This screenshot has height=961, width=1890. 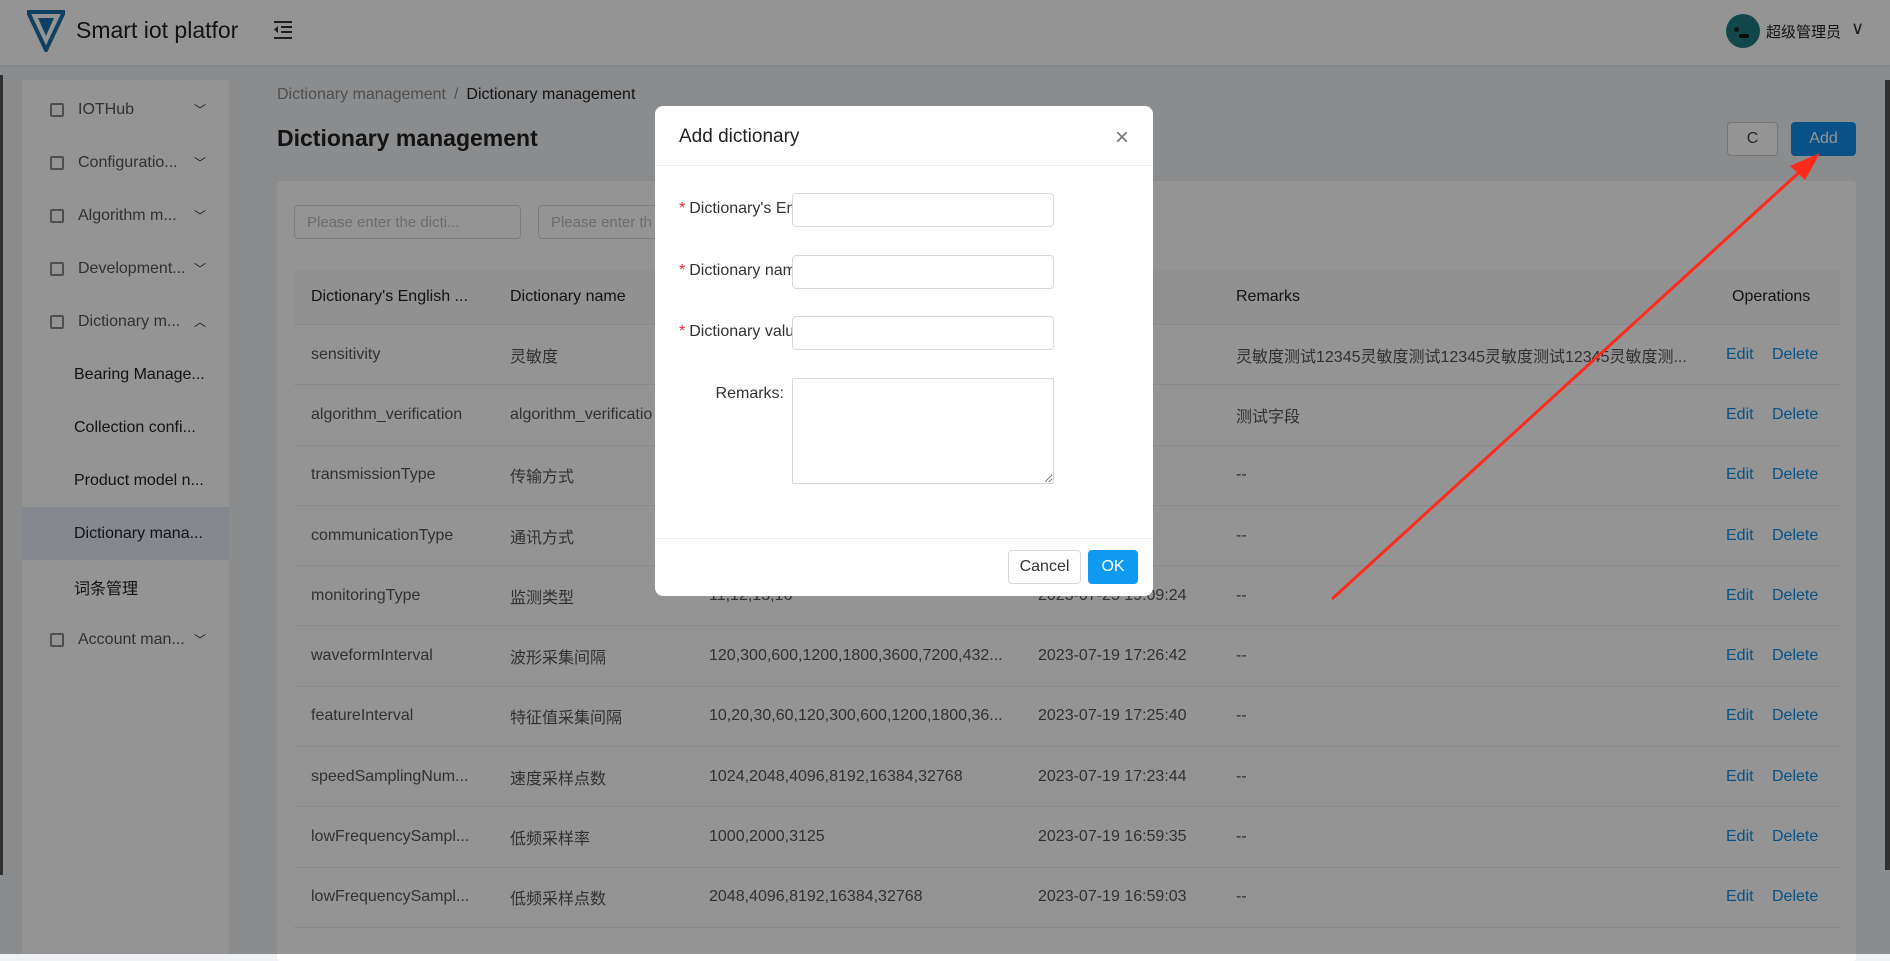 I want to click on field-label-name: *Dictionary name, so click(x=735, y=271).